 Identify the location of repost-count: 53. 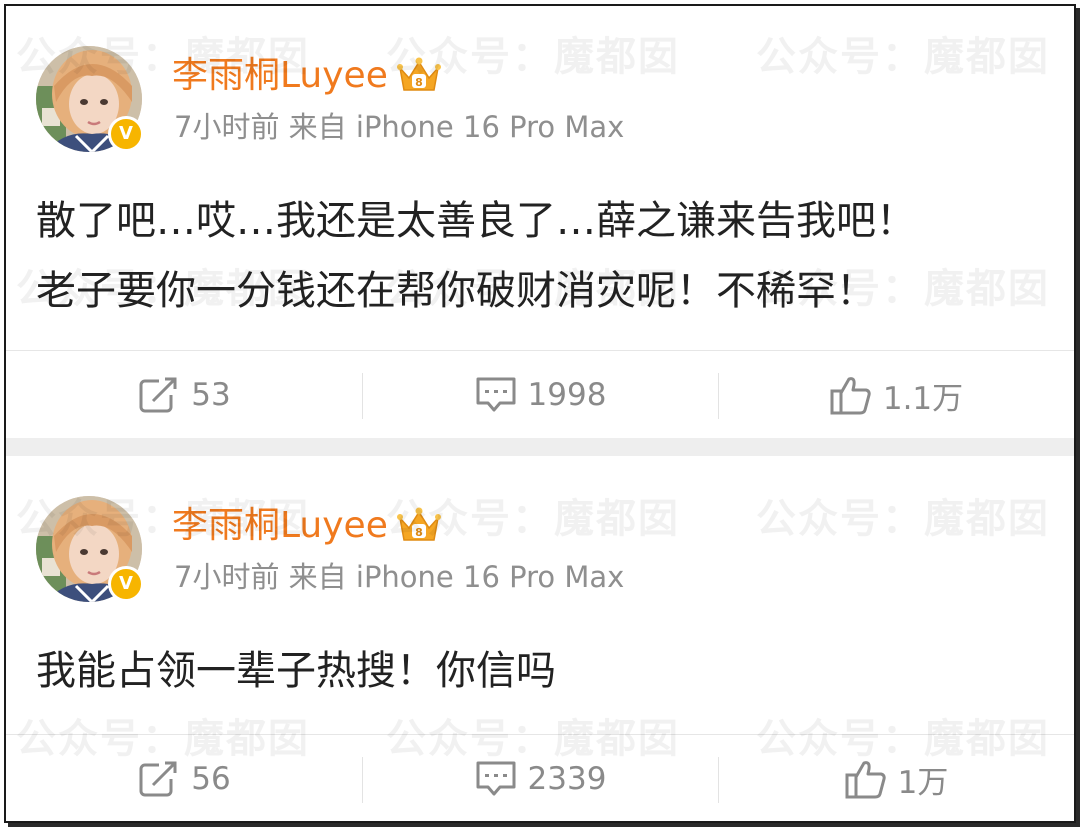
(211, 395).